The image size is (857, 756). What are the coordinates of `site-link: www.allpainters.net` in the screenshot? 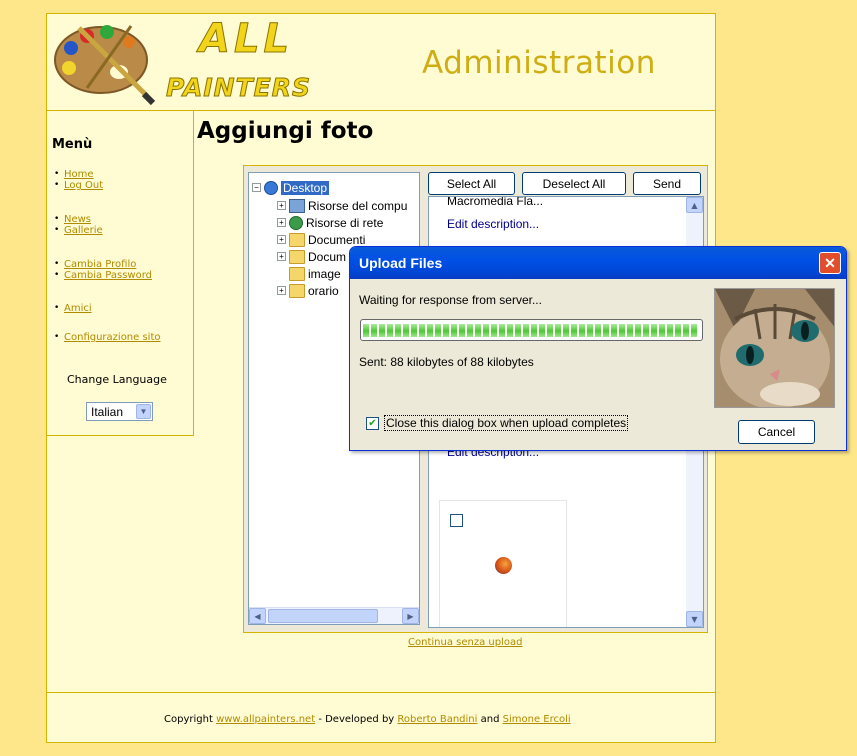 It's located at (265, 719).